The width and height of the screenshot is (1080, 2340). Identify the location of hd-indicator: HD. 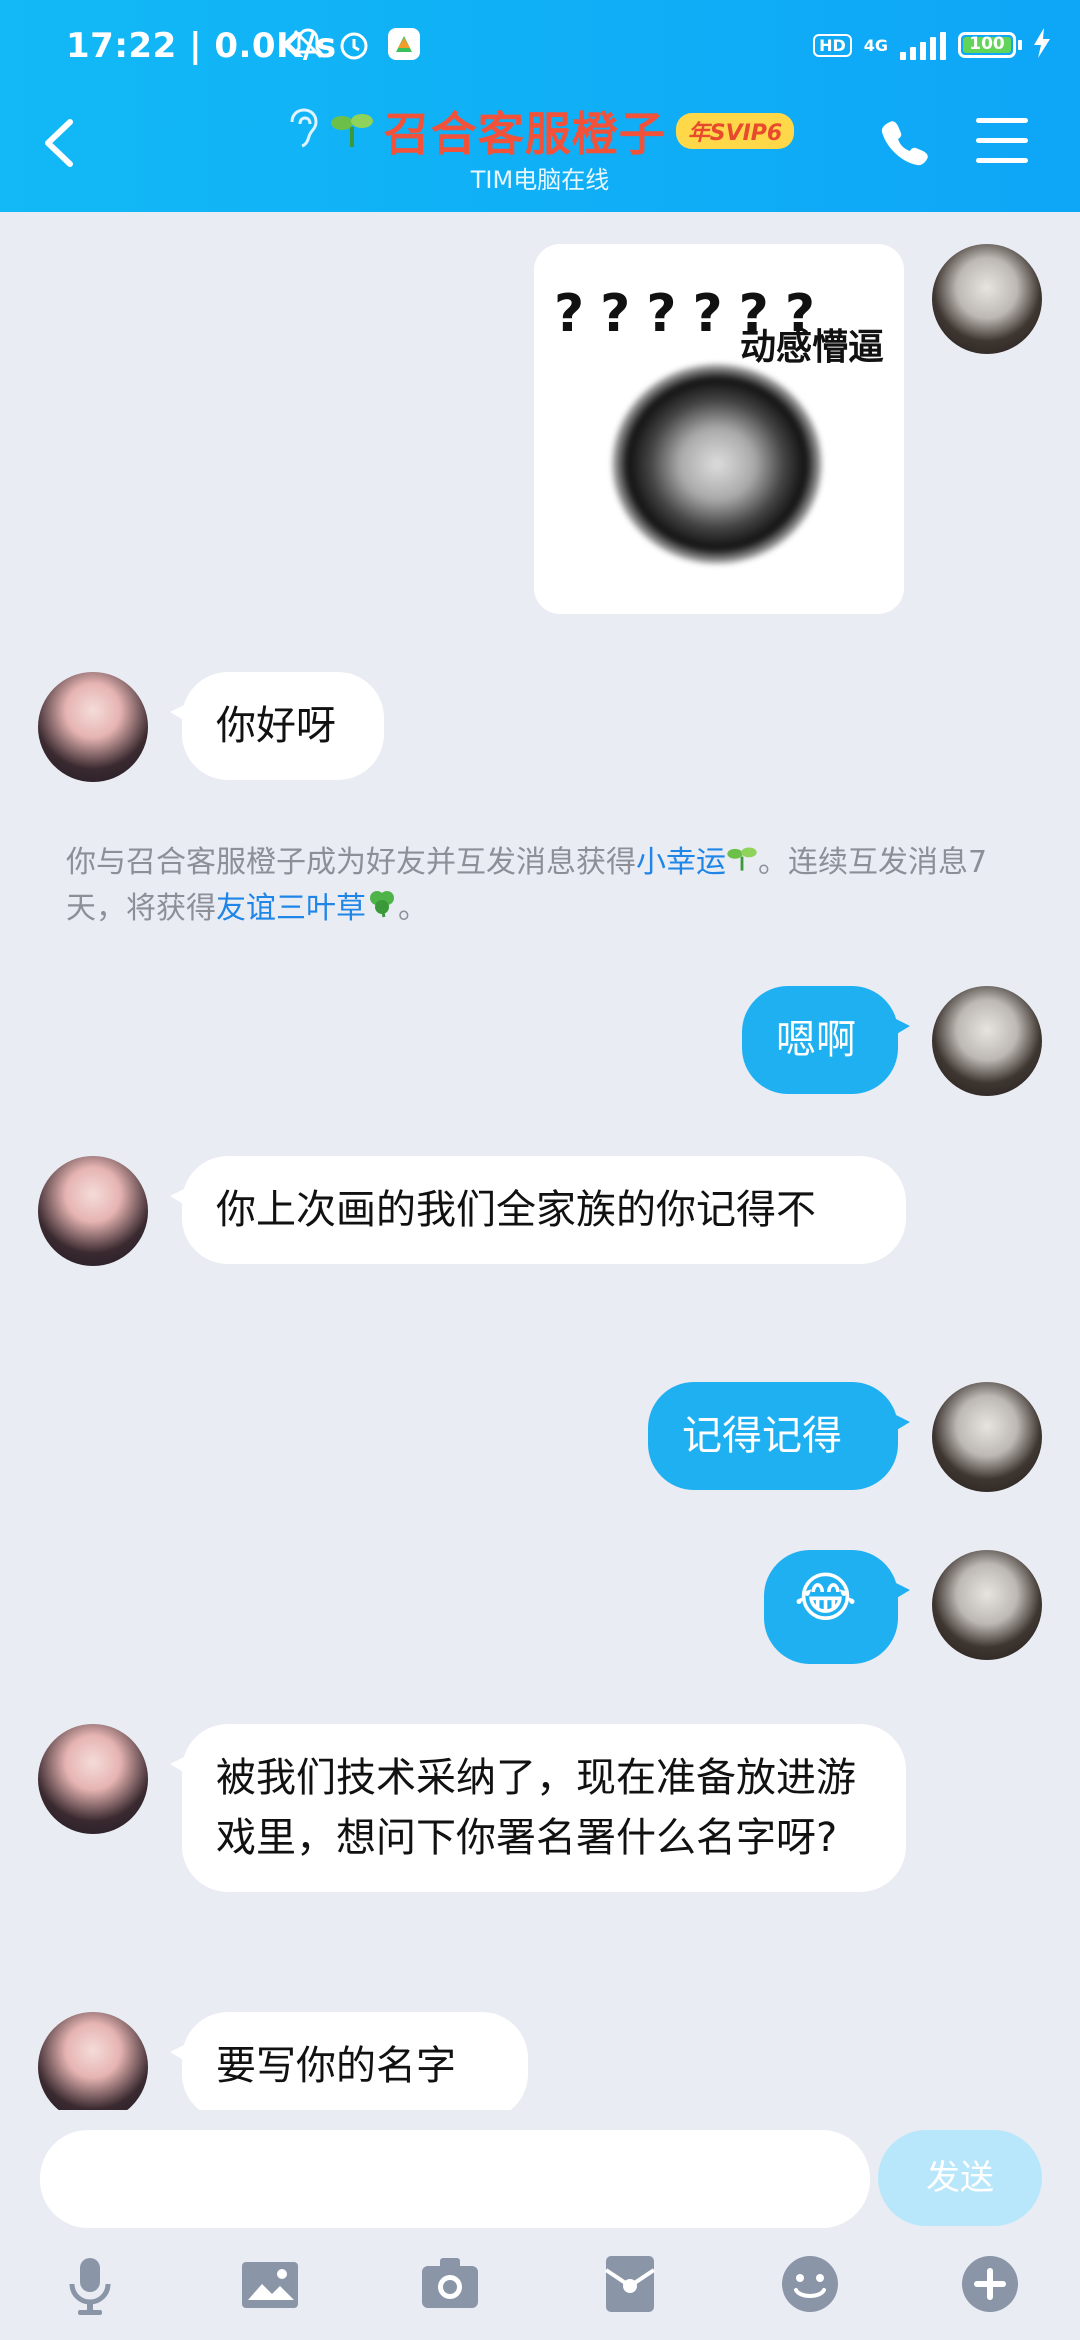
(832, 45).